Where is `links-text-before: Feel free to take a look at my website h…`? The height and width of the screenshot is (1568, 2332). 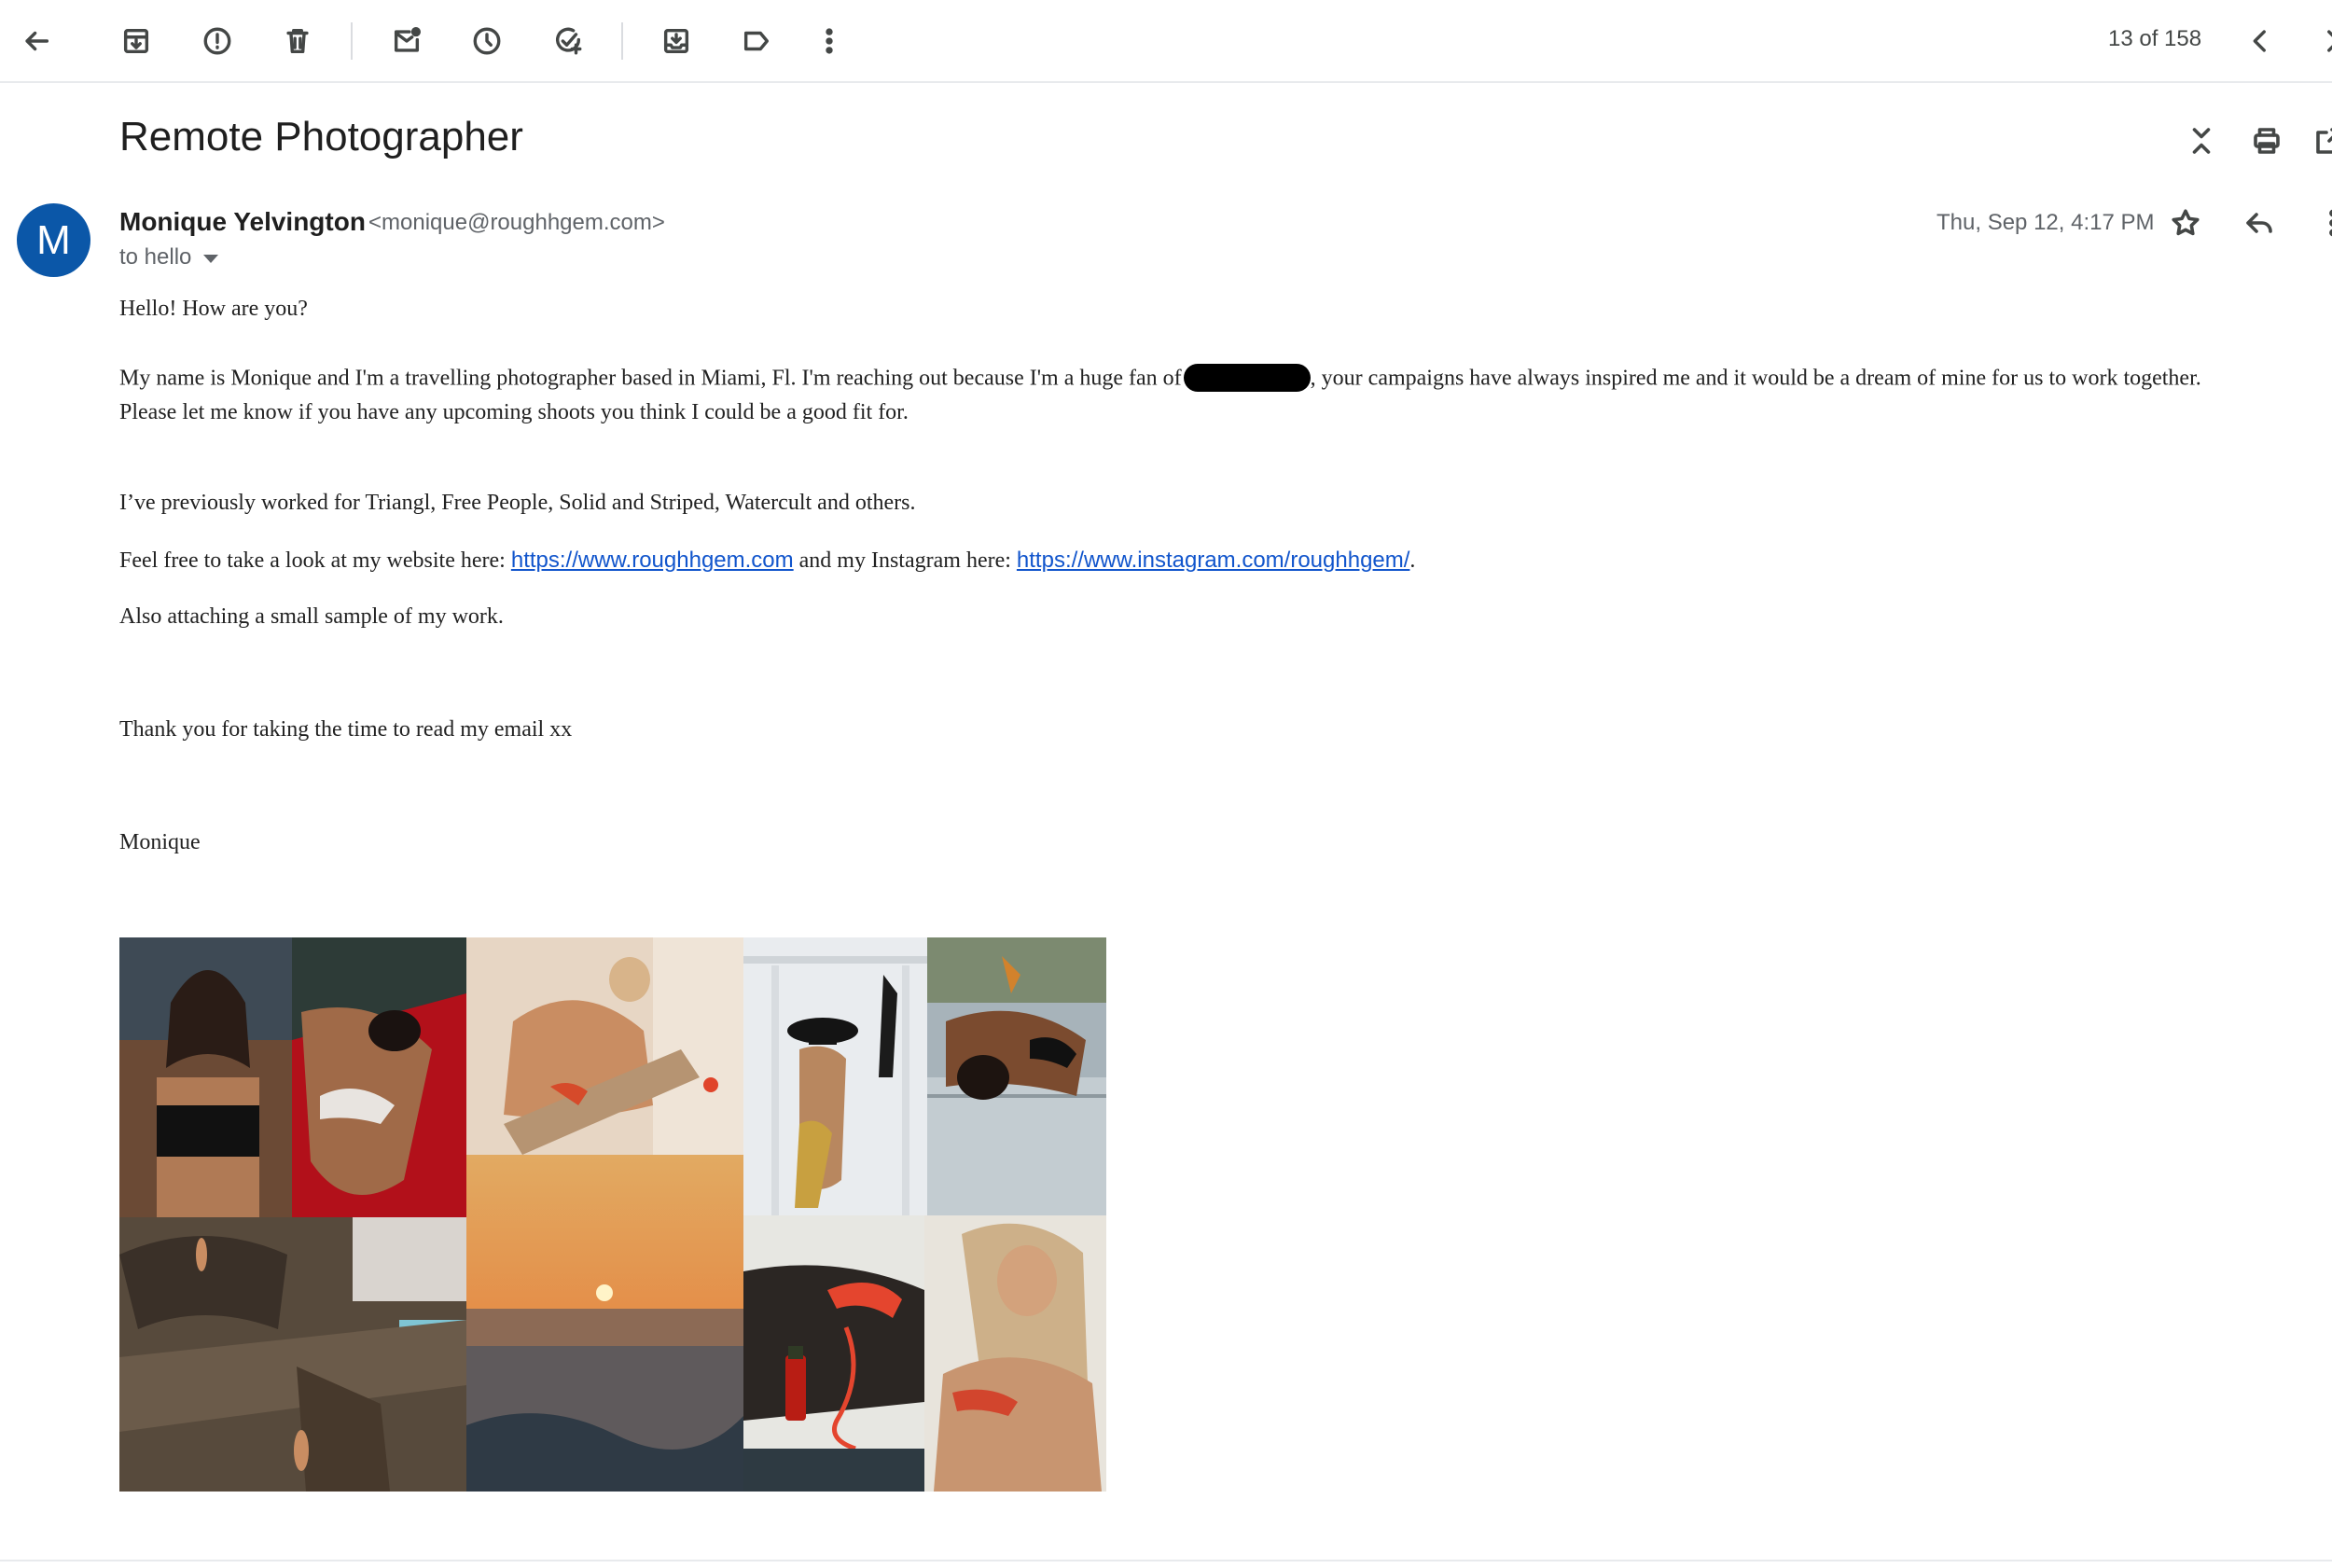
links-text-before: Feel free to take a look at my website h… is located at coordinates (315, 560).